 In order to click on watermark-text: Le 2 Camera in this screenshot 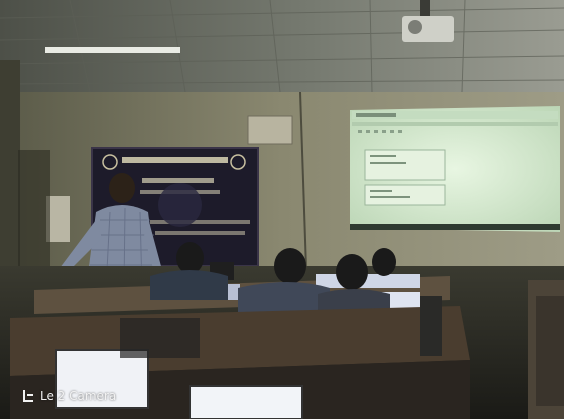, I will do `click(78, 396)`.